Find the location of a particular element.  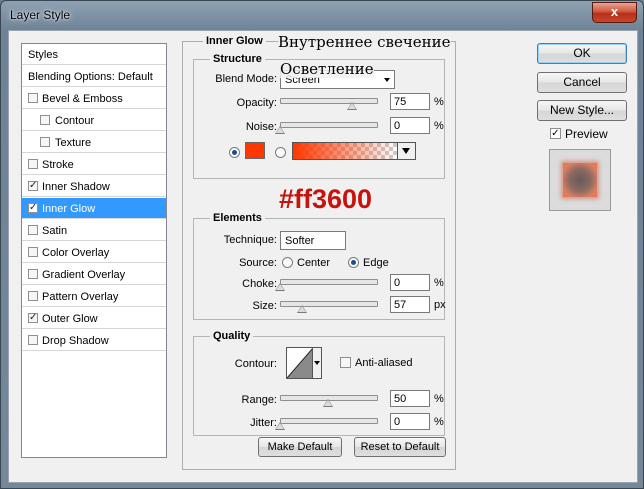

contour-picker is located at coordinates (304, 363).